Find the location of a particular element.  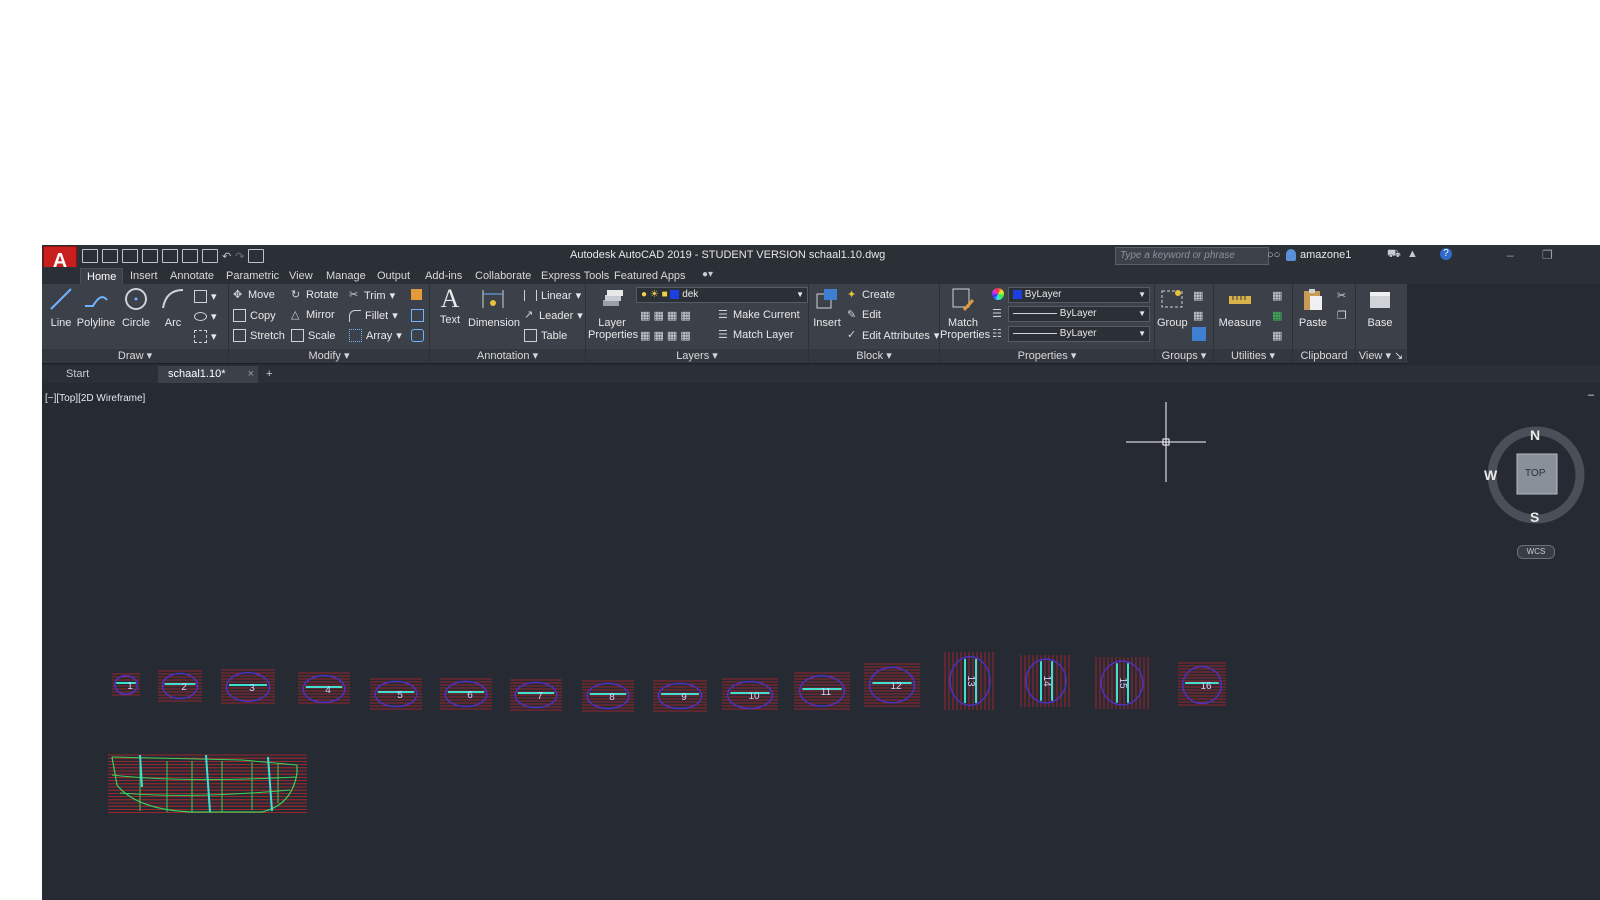

panel-layers-title: Layers ▾ is located at coordinates (697, 356).